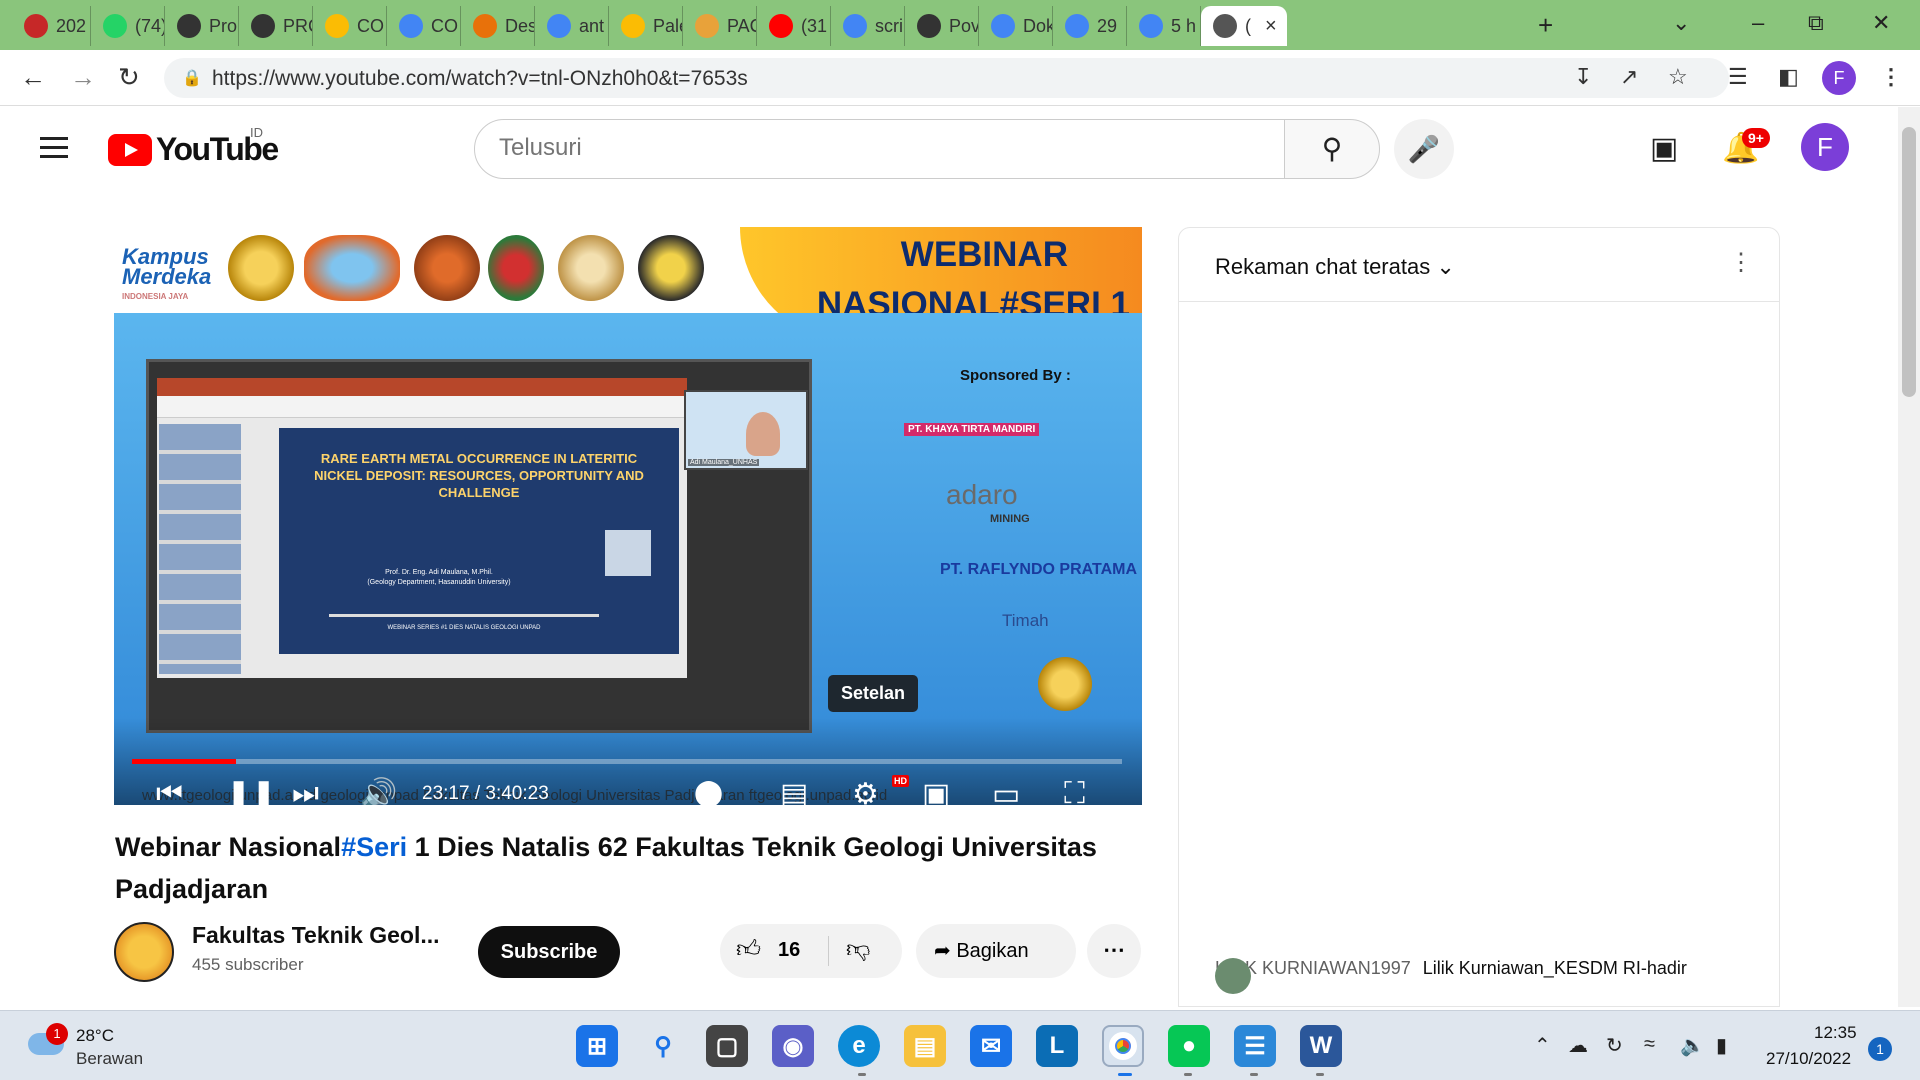 Image resolution: width=1920 pixels, height=1080 pixels. What do you see at coordinates (337, 26) in the screenshot?
I see `drive-icon` at bounding box center [337, 26].